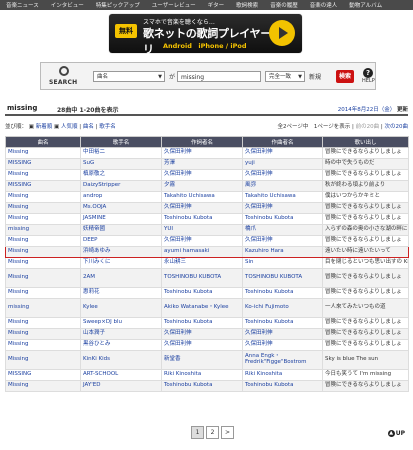  I want to click on col-title: 曲名, so click(43, 142).